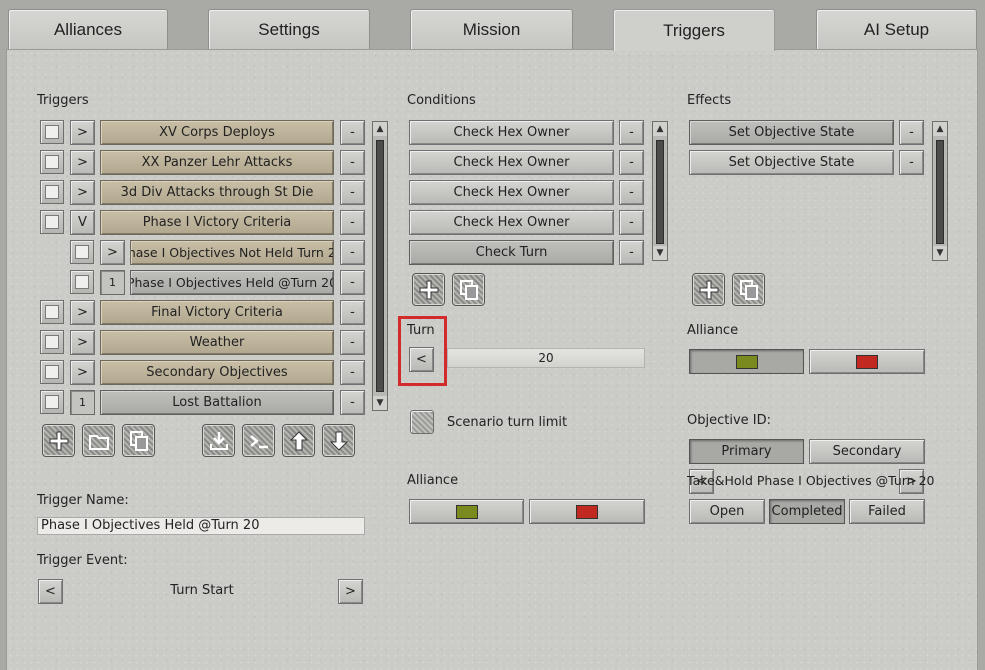 The width and height of the screenshot is (985, 670). Describe the element at coordinates (468, 289) in the screenshot. I see `copy-condition-button` at that location.